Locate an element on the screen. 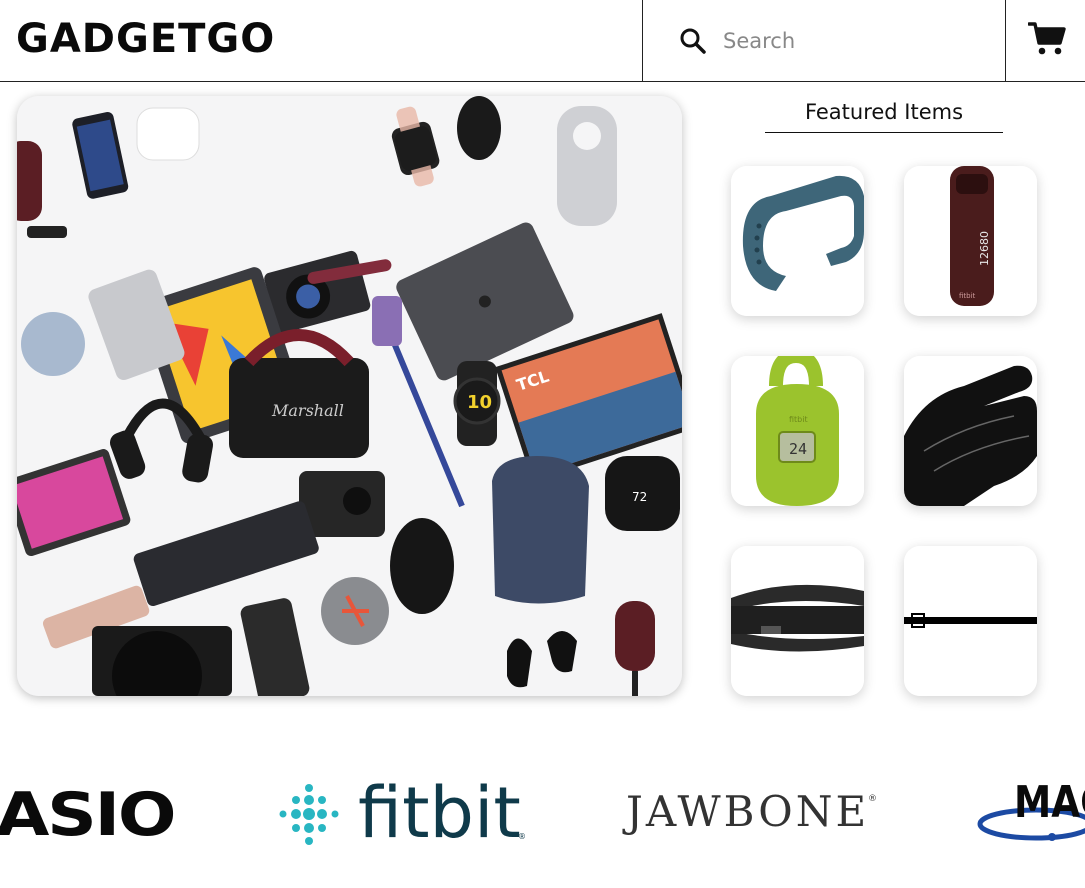 The image size is (1085, 888). svg-text: 10 is located at coordinates (479, 402).